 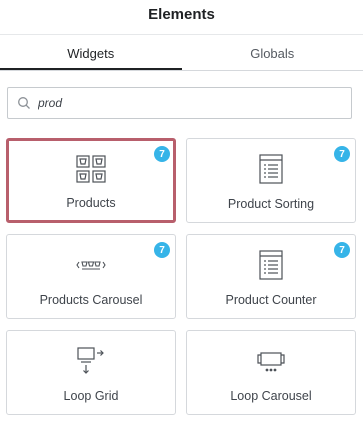 I want to click on tab-globals: Globals, so click(x=272, y=53).